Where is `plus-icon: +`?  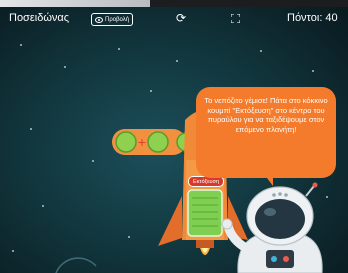 plus-icon: + is located at coordinates (141, 142).